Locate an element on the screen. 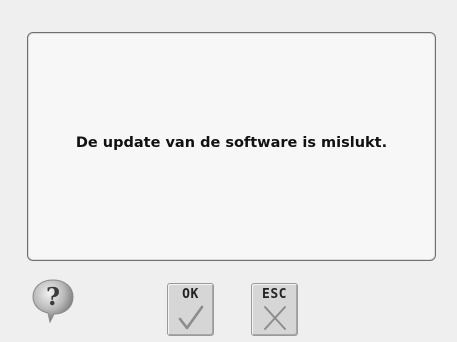  error-message: De update van de software is mislukt. is located at coordinates (231, 142).